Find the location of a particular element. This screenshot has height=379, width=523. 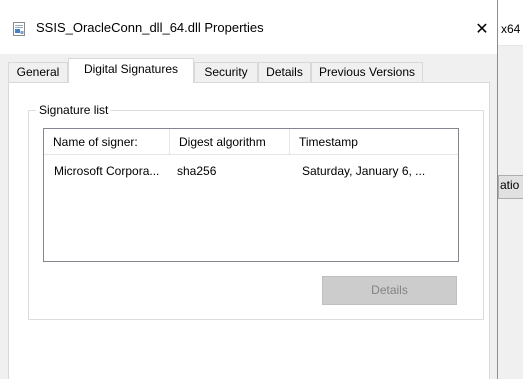

titlebar: SSIS_OracleConn_dll_64.dll Properties ✕ is located at coordinates (248, 27).